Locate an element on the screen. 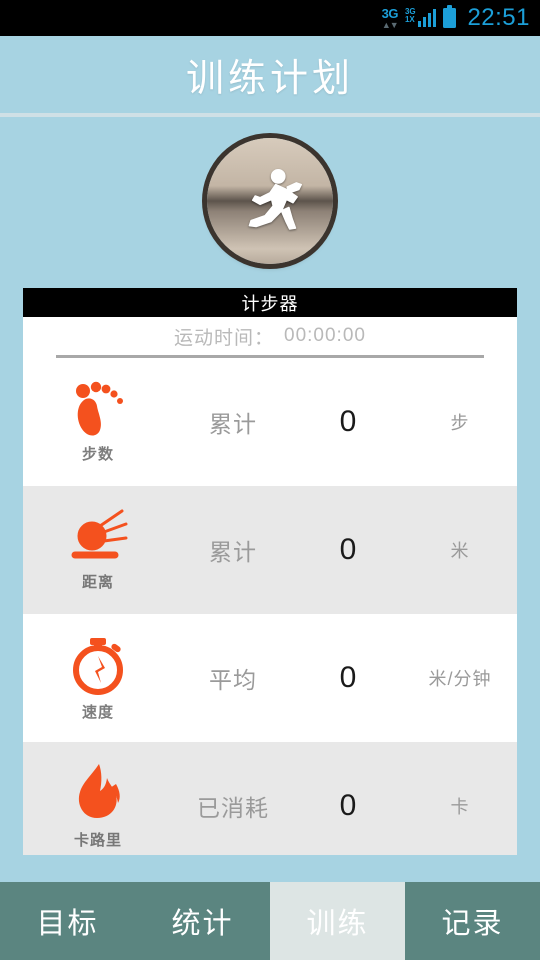 The image size is (540, 960). flame-icon is located at coordinates (99, 791).